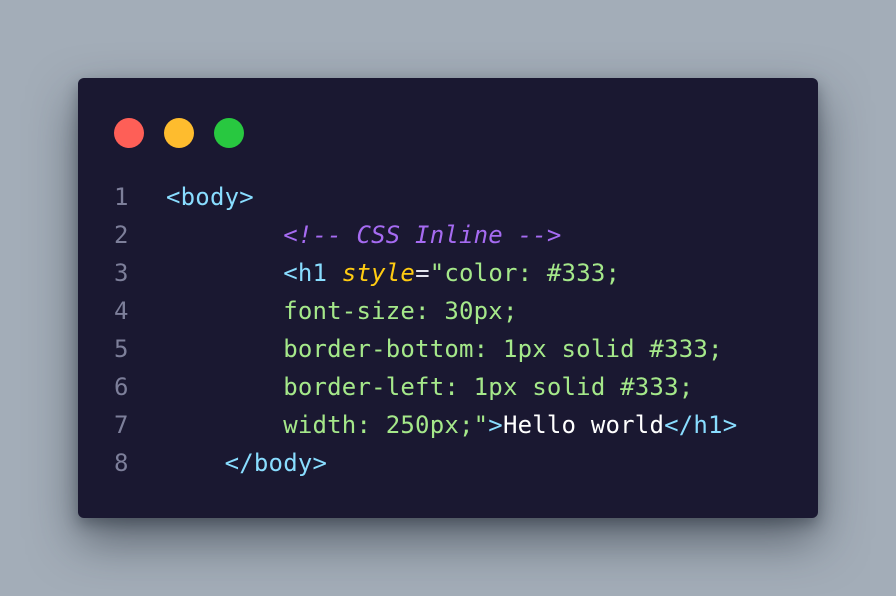 The image size is (896, 596). I want to click on code-text: <body>, so click(210, 197).